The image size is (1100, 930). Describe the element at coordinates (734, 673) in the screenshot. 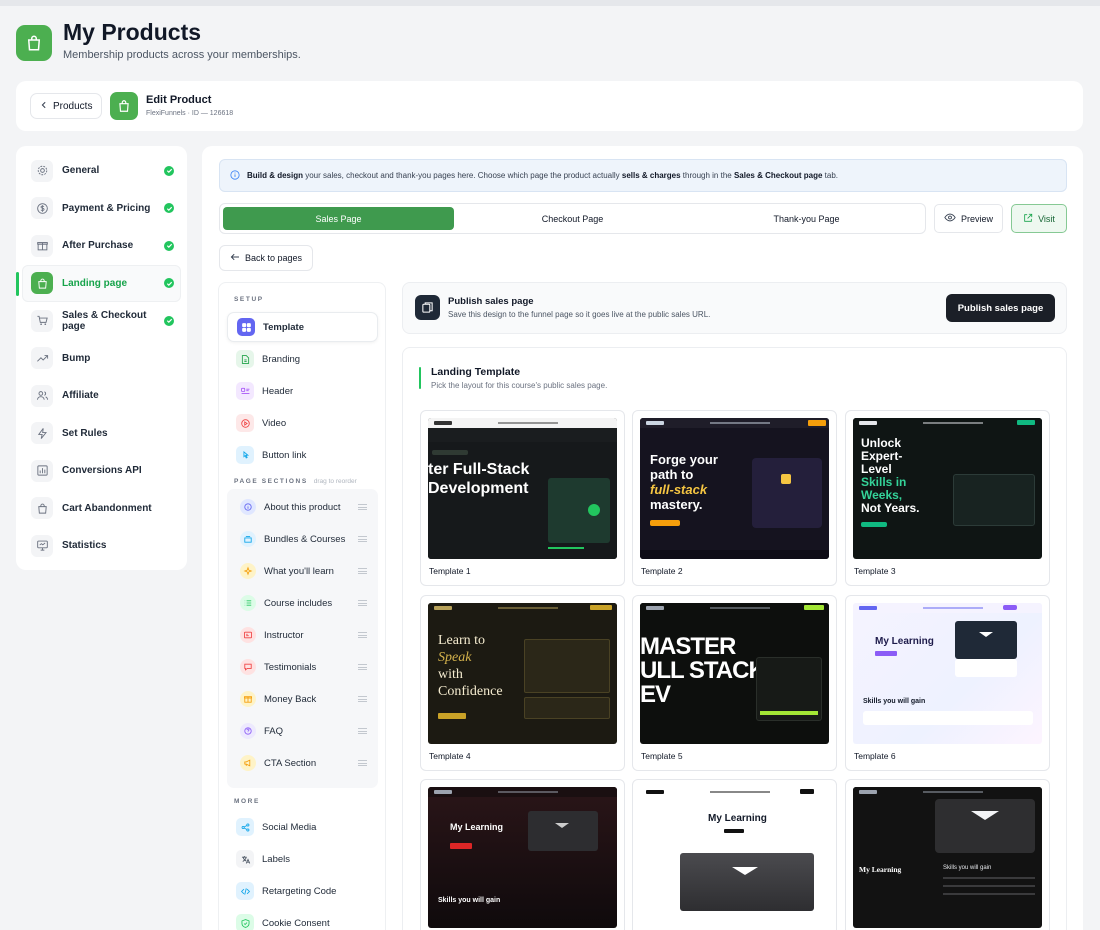

I see `template-thumbnail: MASTER ULL STACK EV` at that location.